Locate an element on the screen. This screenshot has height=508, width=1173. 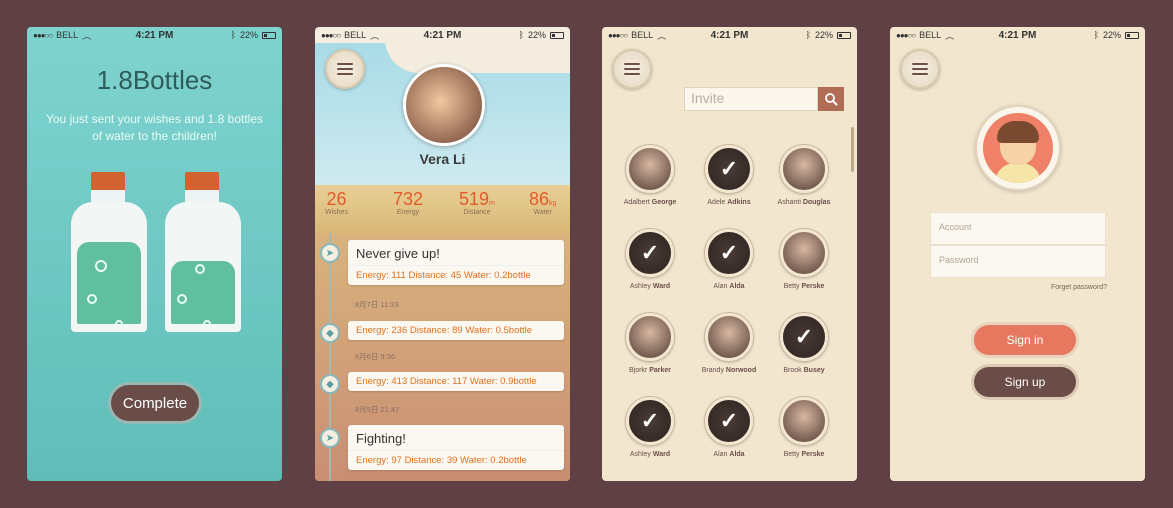
stat-energy: 732 Energy is located at coordinates (408, 202).